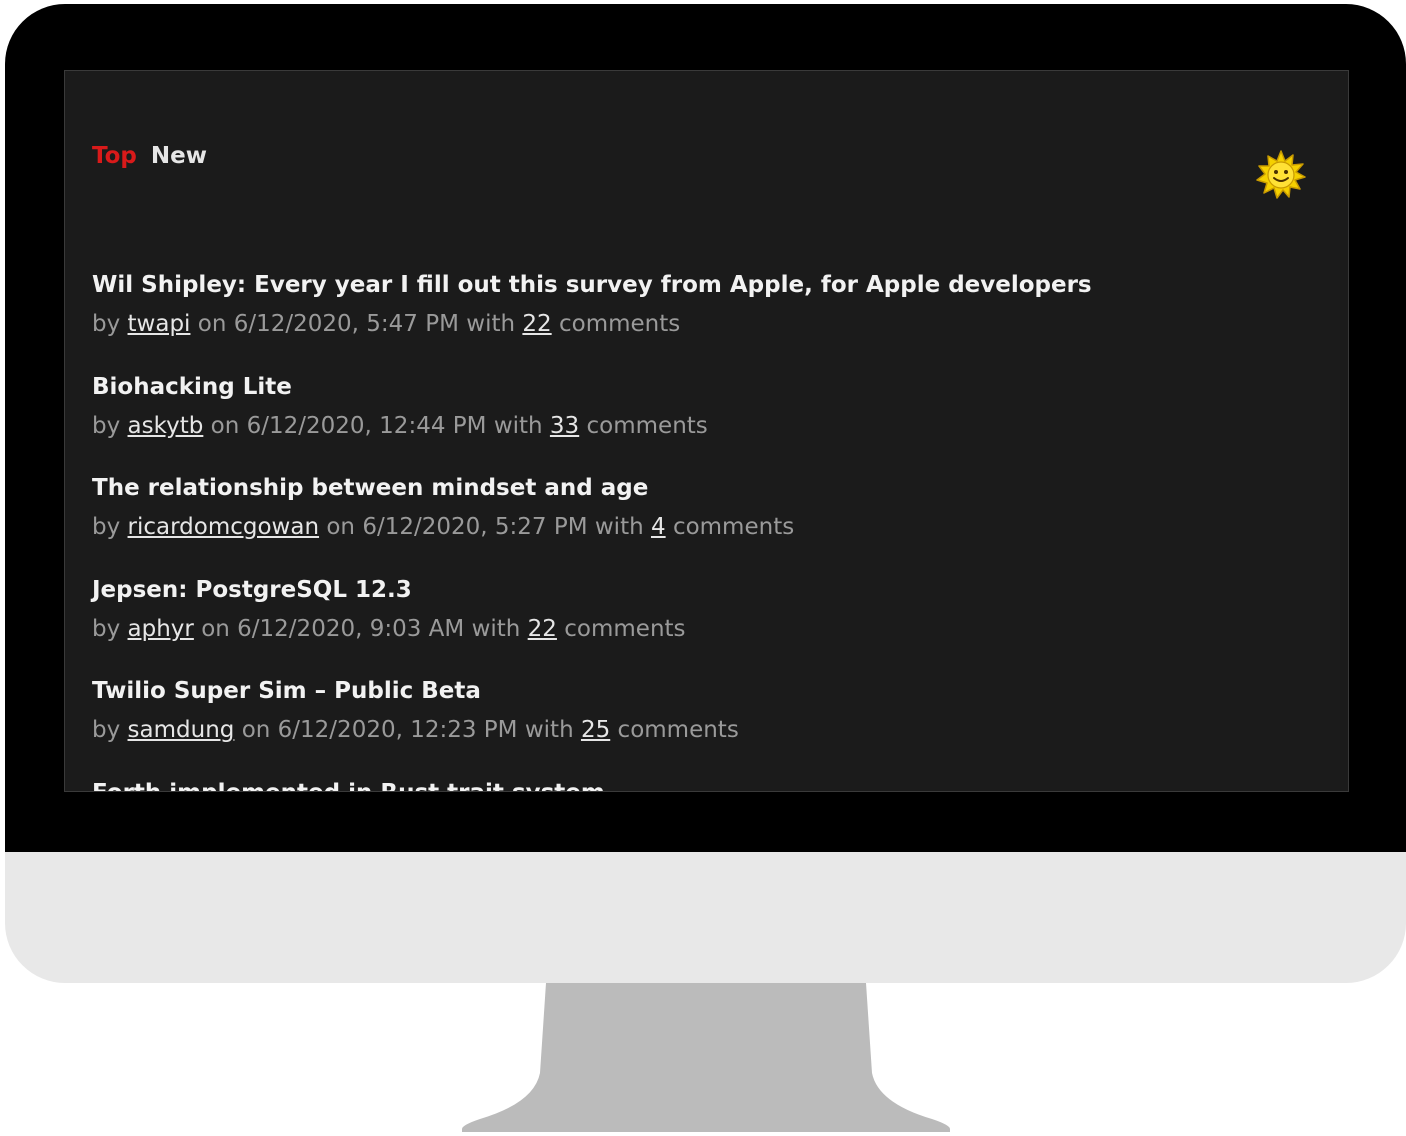 The height and width of the screenshot is (1136, 1406). I want to click on story-date: 6/12/2020, 12:44 PM, so click(366, 425).